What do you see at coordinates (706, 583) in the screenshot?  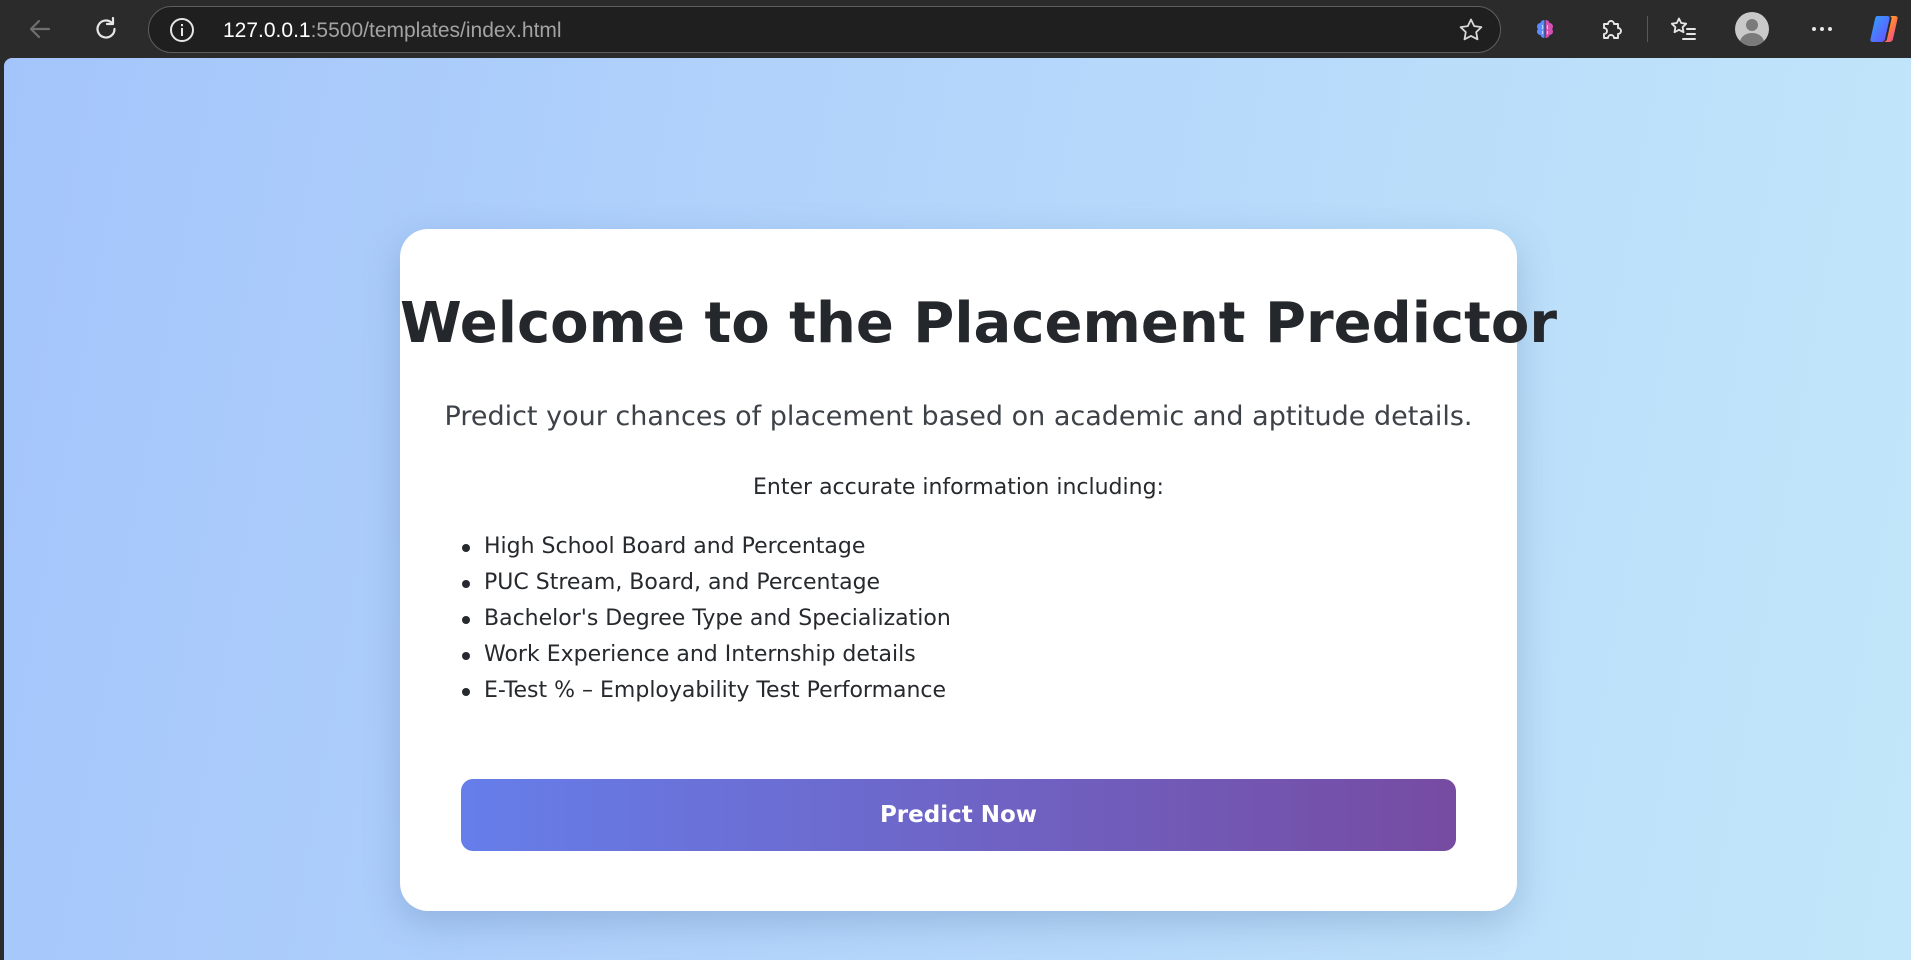 I see `list-item: PUC Stream, Board, and Percentage` at bounding box center [706, 583].